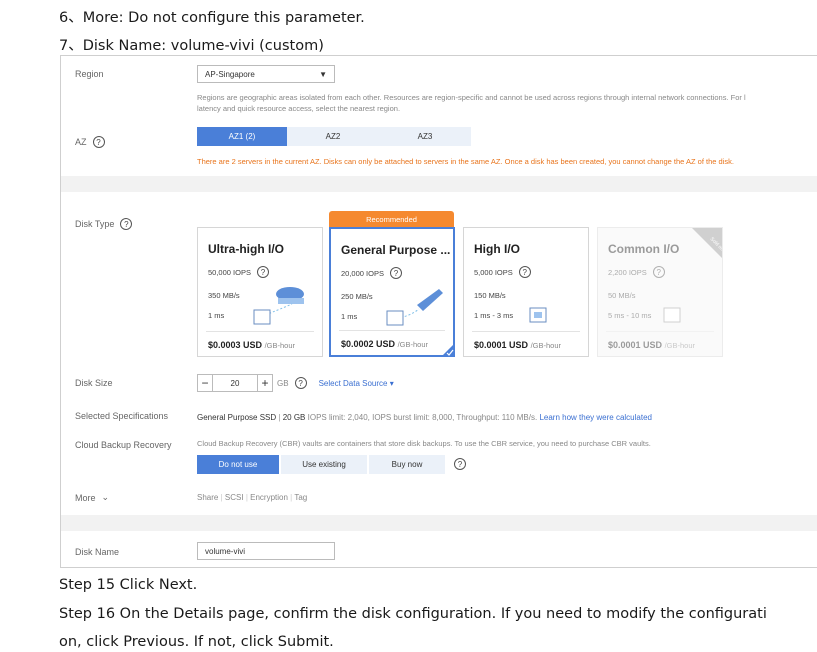 The height and width of the screenshot is (652, 817). Describe the element at coordinates (235, 345) in the screenshot. I see `card-price: $0.0003 USD` at that location.